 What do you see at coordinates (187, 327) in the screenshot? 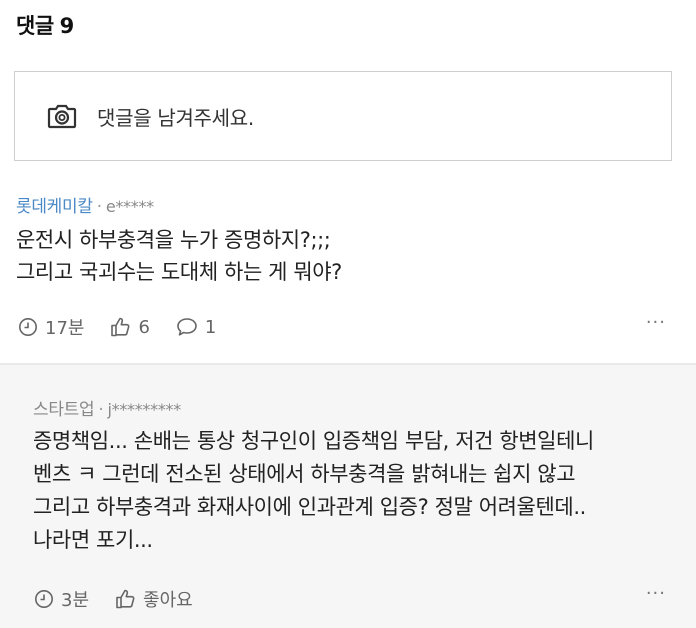
I see `speech-bubble-icon` at bounding box center [187, 327].